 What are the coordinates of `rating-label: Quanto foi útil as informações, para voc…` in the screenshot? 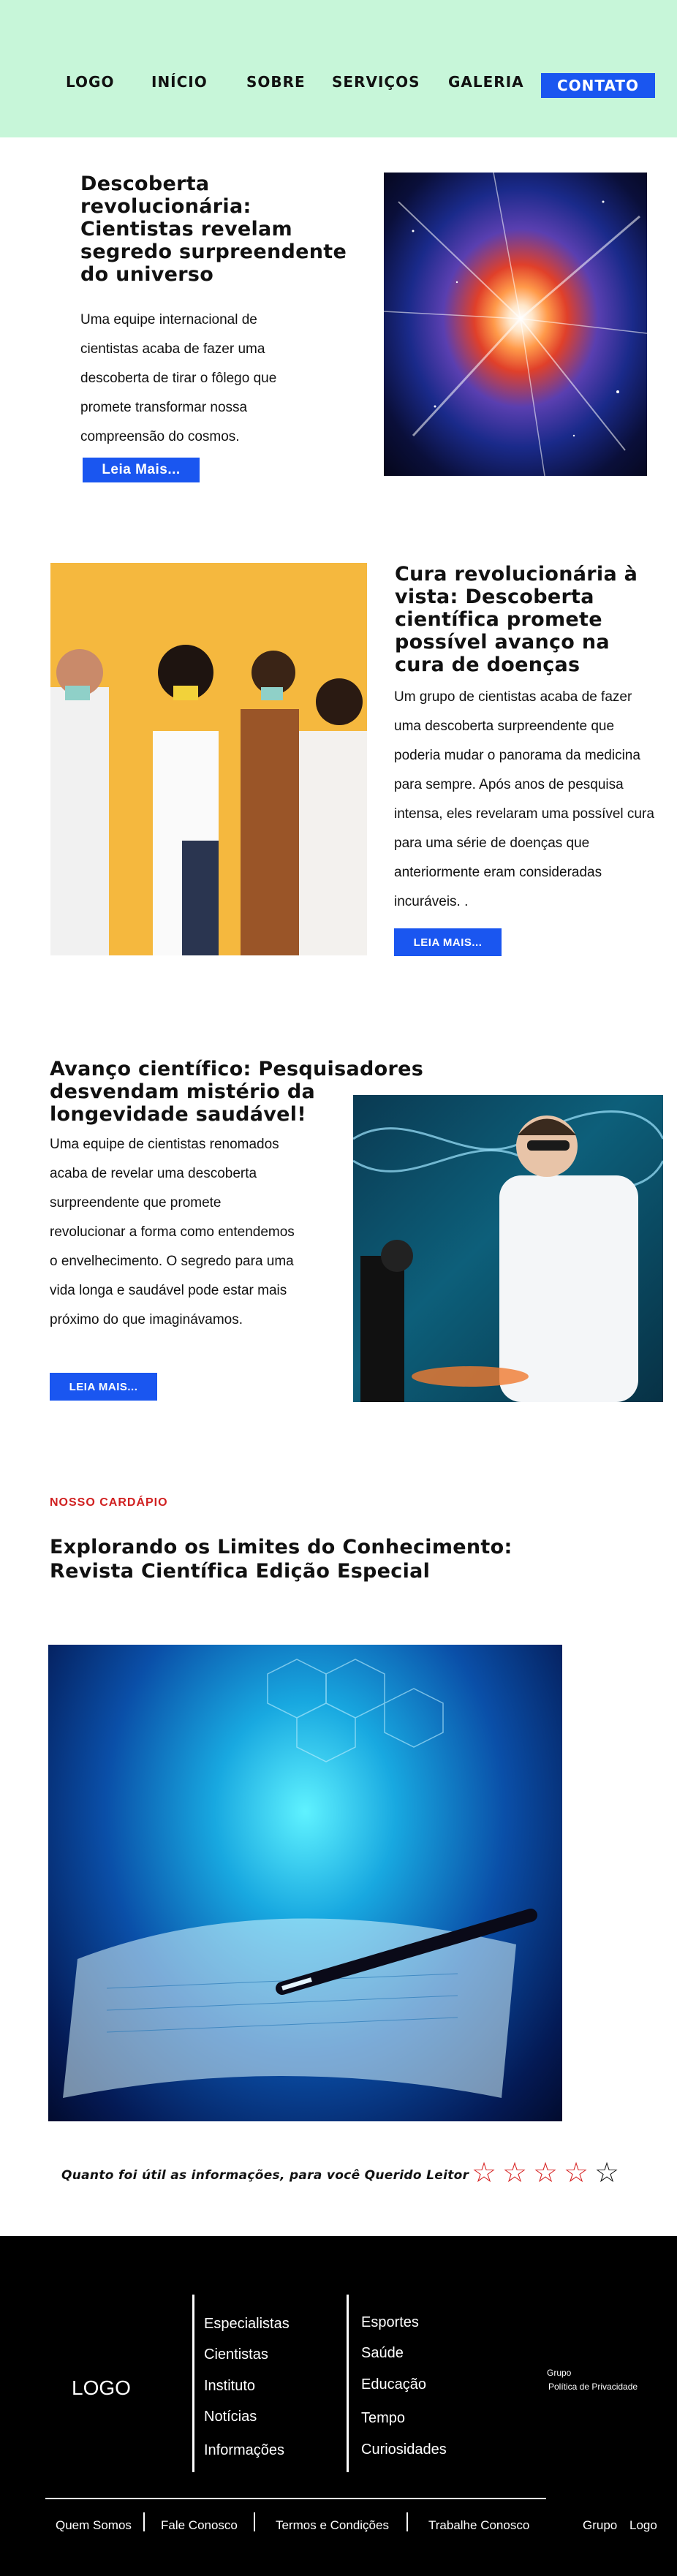 It's located at (265, 2175).